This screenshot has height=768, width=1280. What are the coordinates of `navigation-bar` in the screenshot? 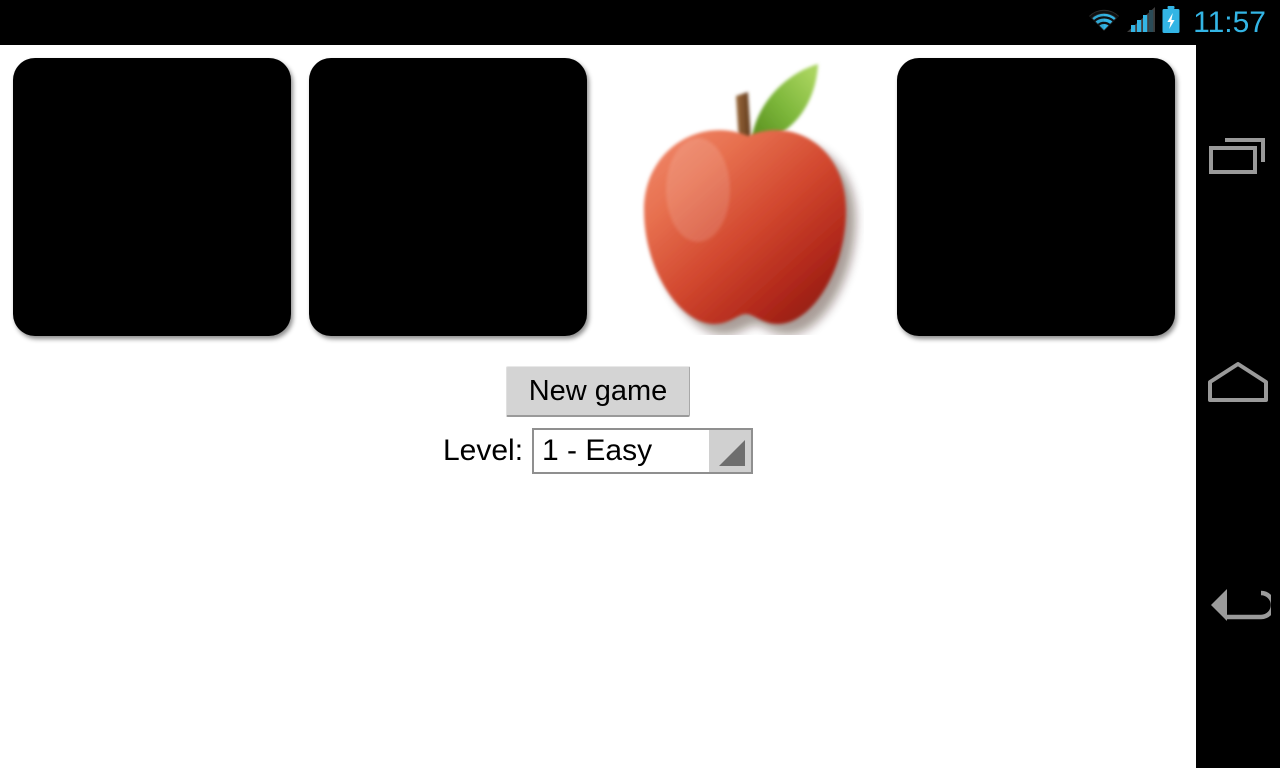 It's located at (1238, 406).